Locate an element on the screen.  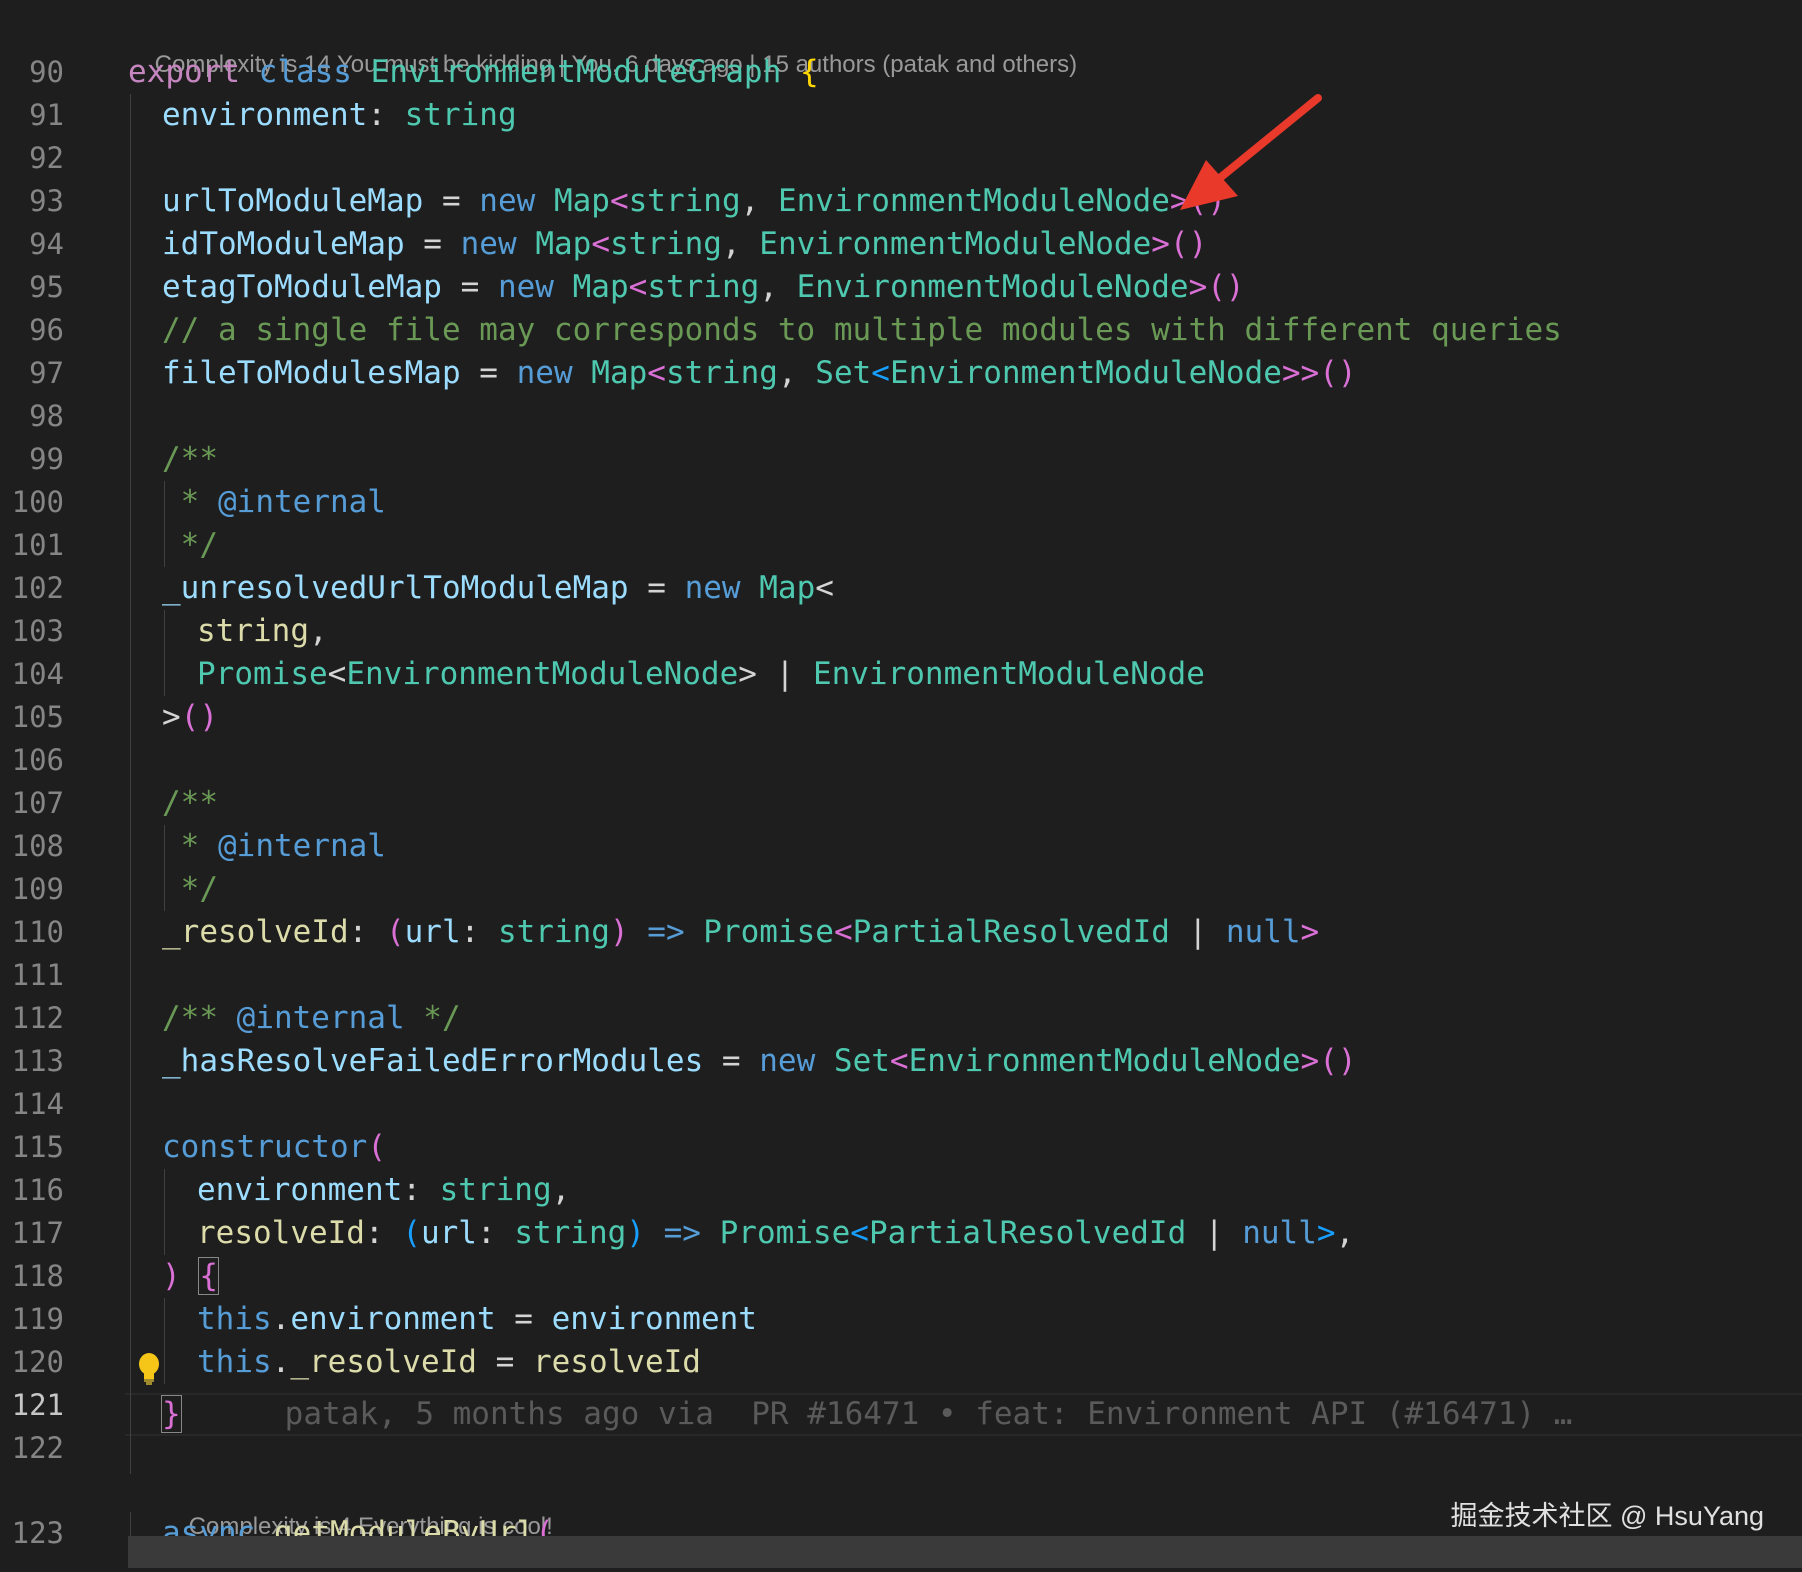
line-number: 105 is located at coordinates (37, 717).